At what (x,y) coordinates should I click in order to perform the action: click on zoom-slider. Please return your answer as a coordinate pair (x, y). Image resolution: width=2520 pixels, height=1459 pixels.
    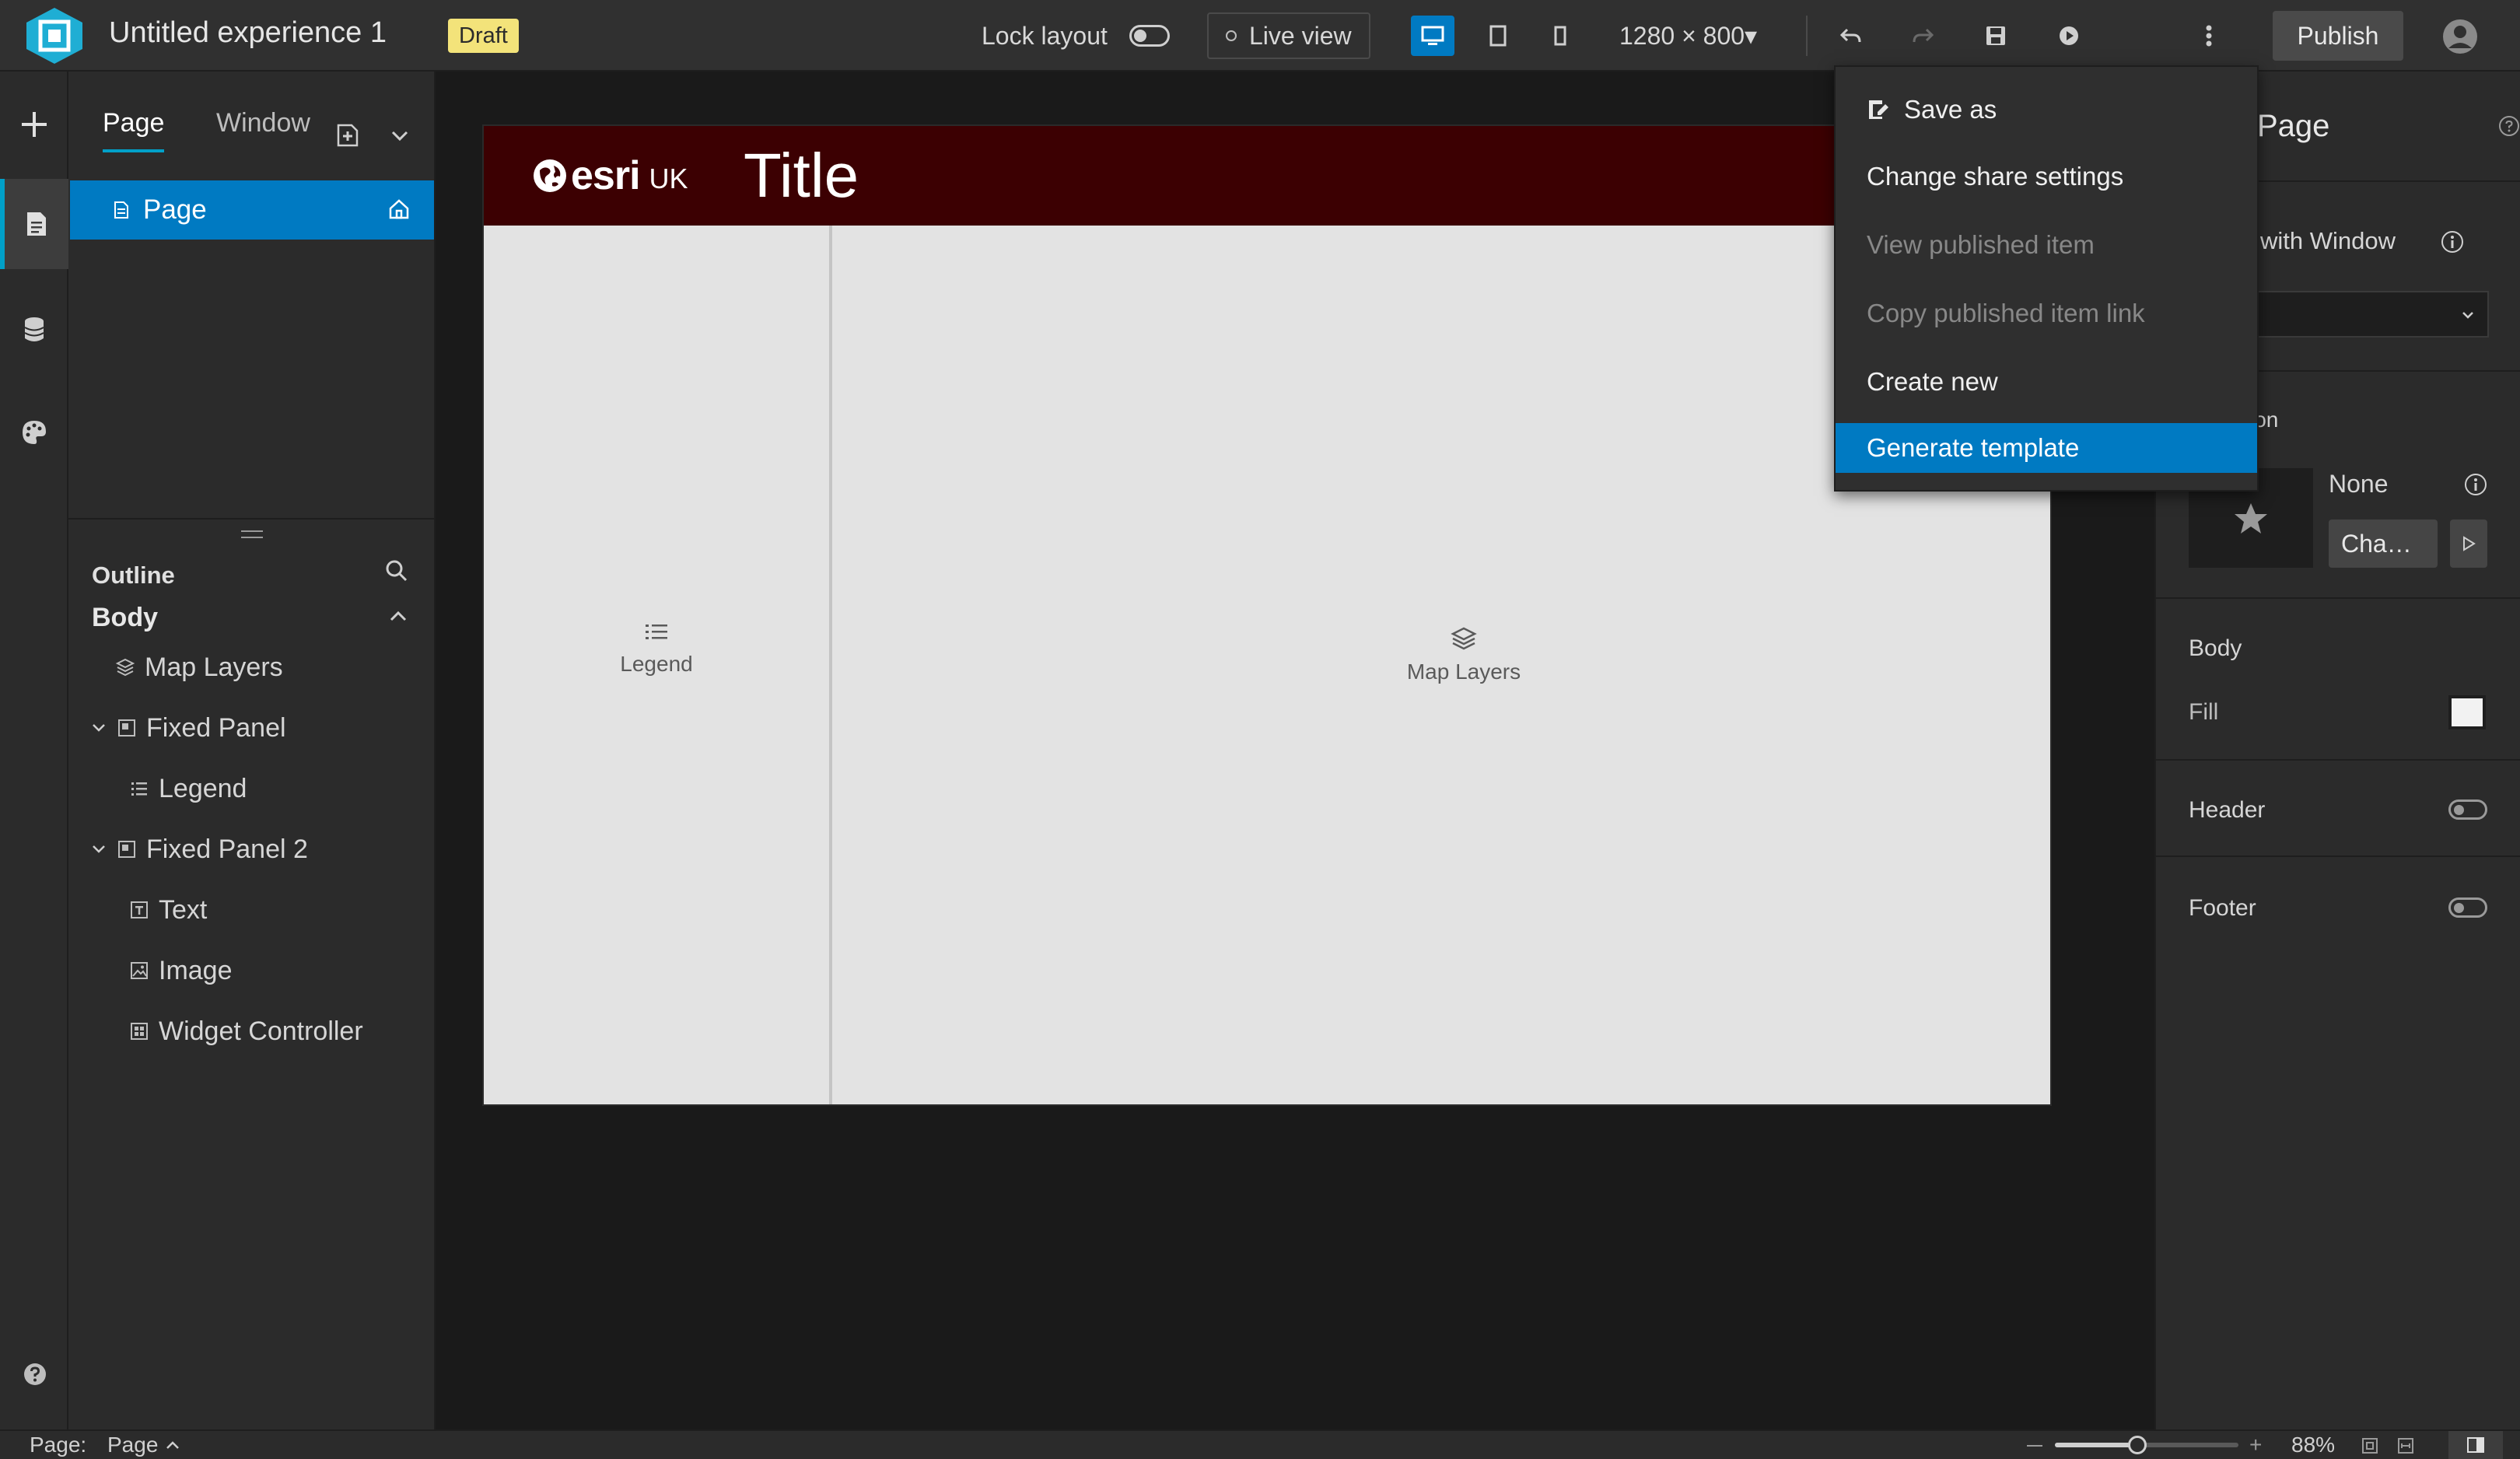
    Looking at the image, I should click on (2147, 1445).